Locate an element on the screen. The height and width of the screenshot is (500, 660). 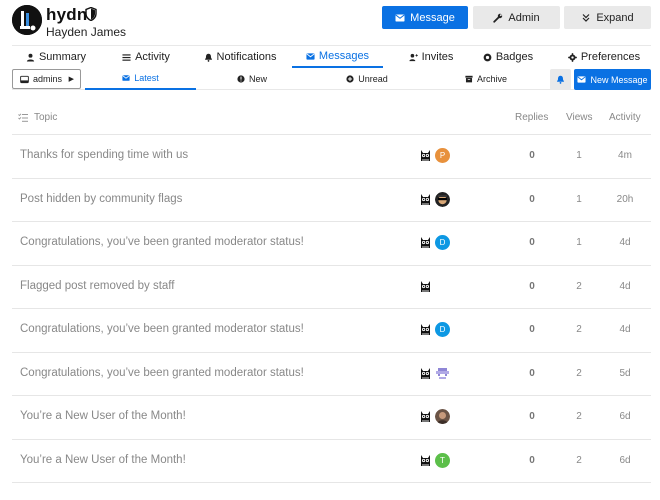
user-avatar is located at coordinates (27, 20).